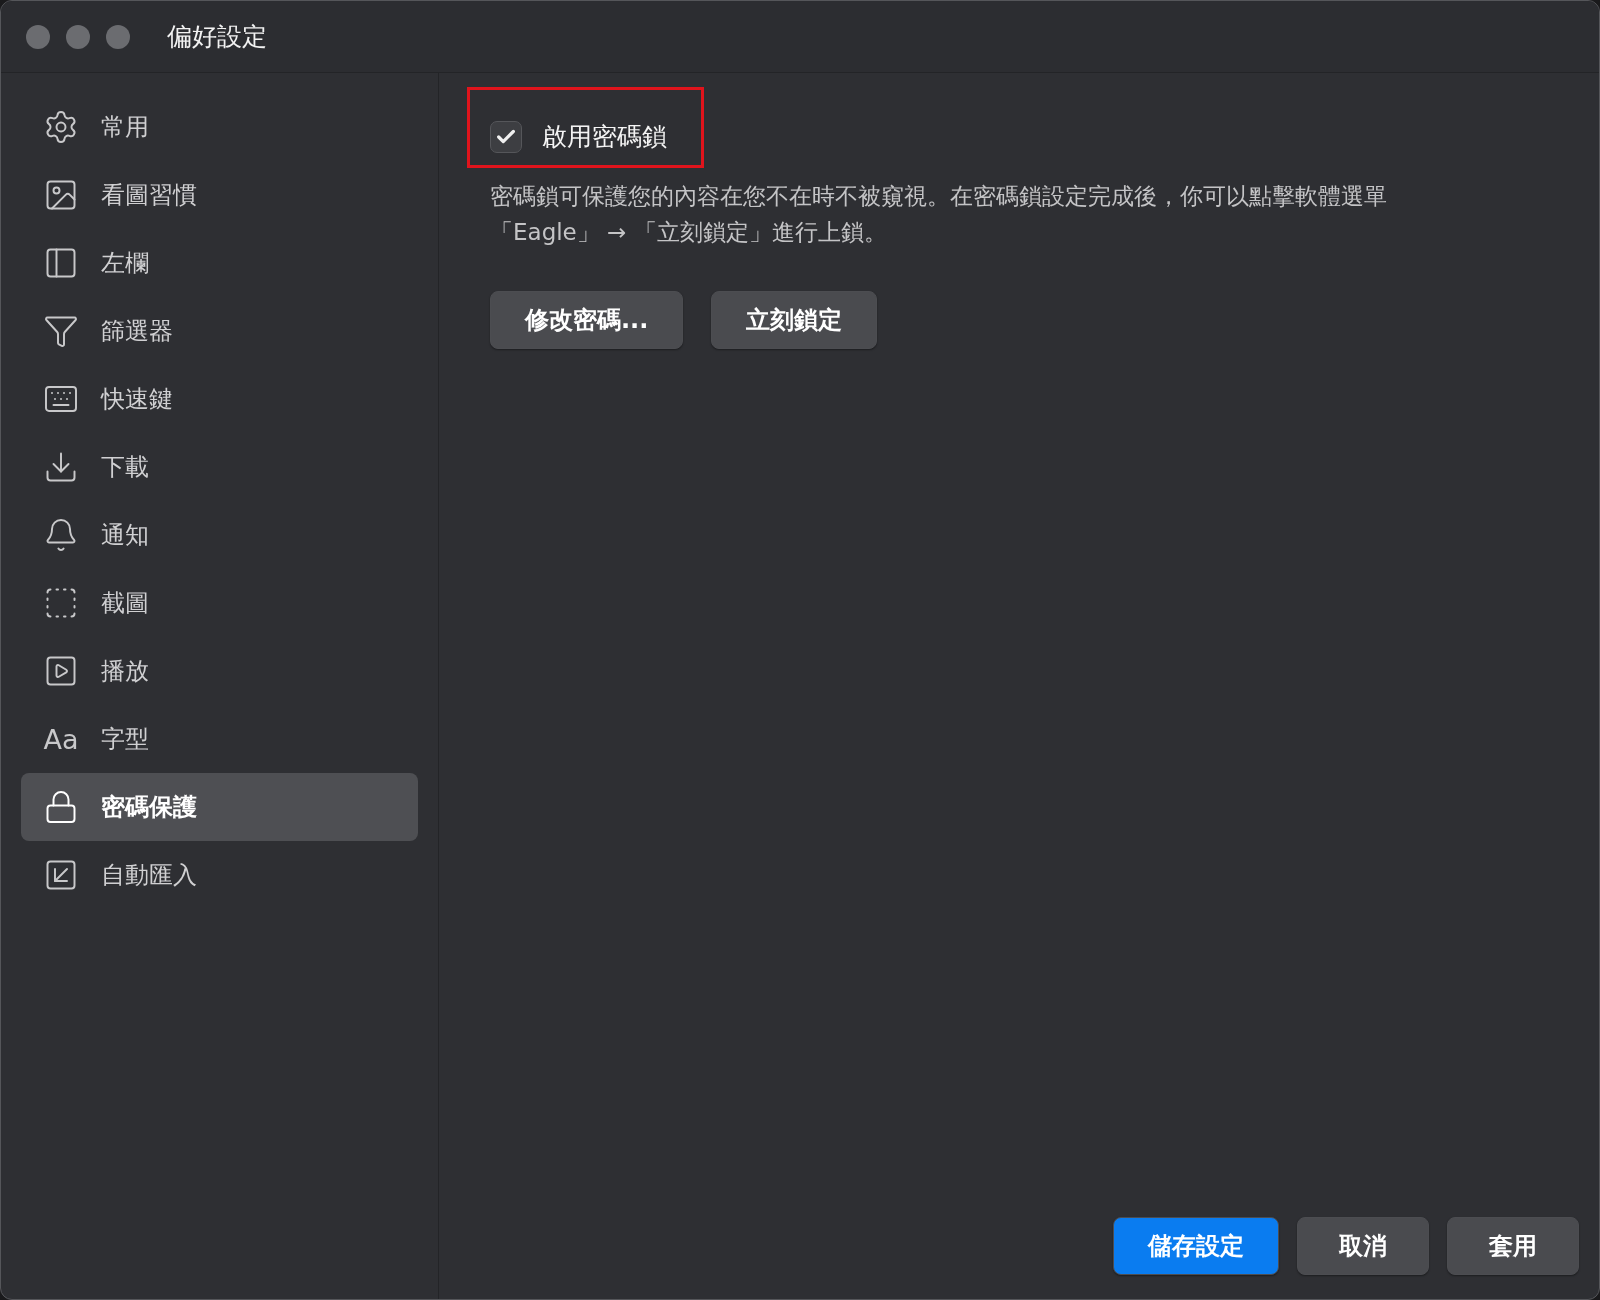 The height and width of the screenshot is (1300, 1600). What do you see at coordinates (219, 875) in the screenshot?
I see `sidebar-item: 自動匯入` at bounding box center [219, 875].